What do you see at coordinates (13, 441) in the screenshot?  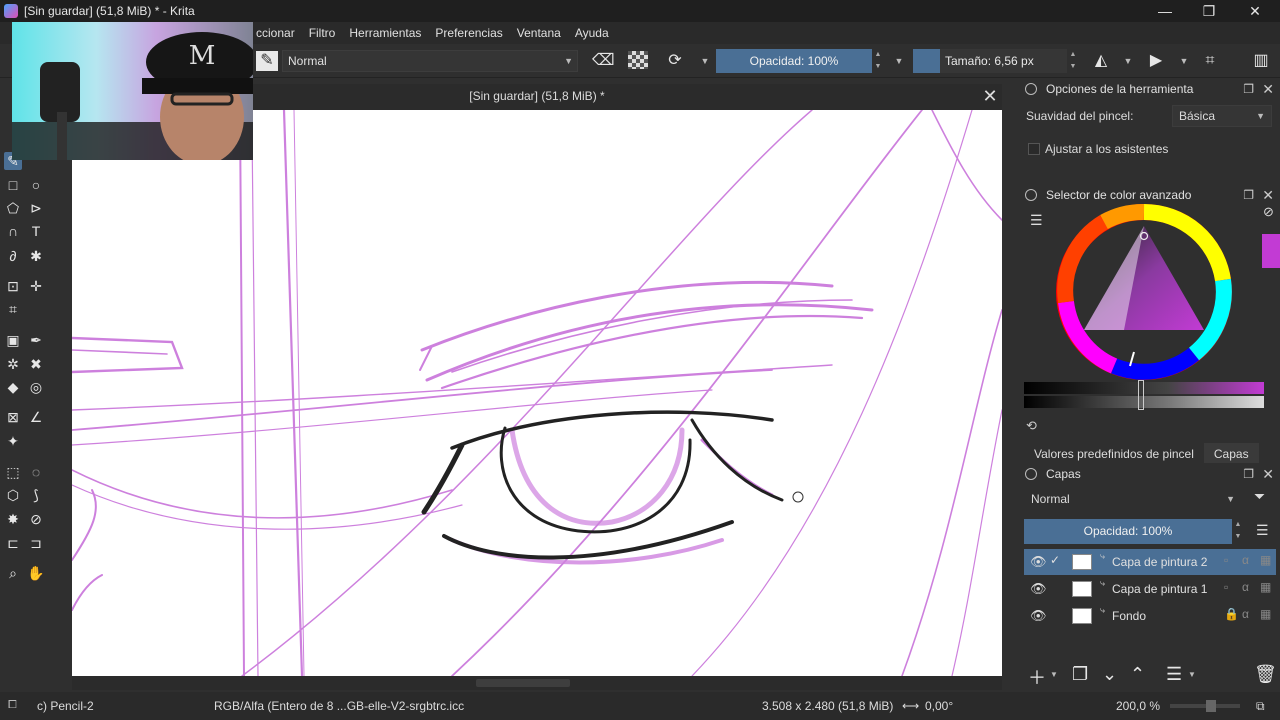 I see `reference-icon: ✦` at bounding box center [13, 441].